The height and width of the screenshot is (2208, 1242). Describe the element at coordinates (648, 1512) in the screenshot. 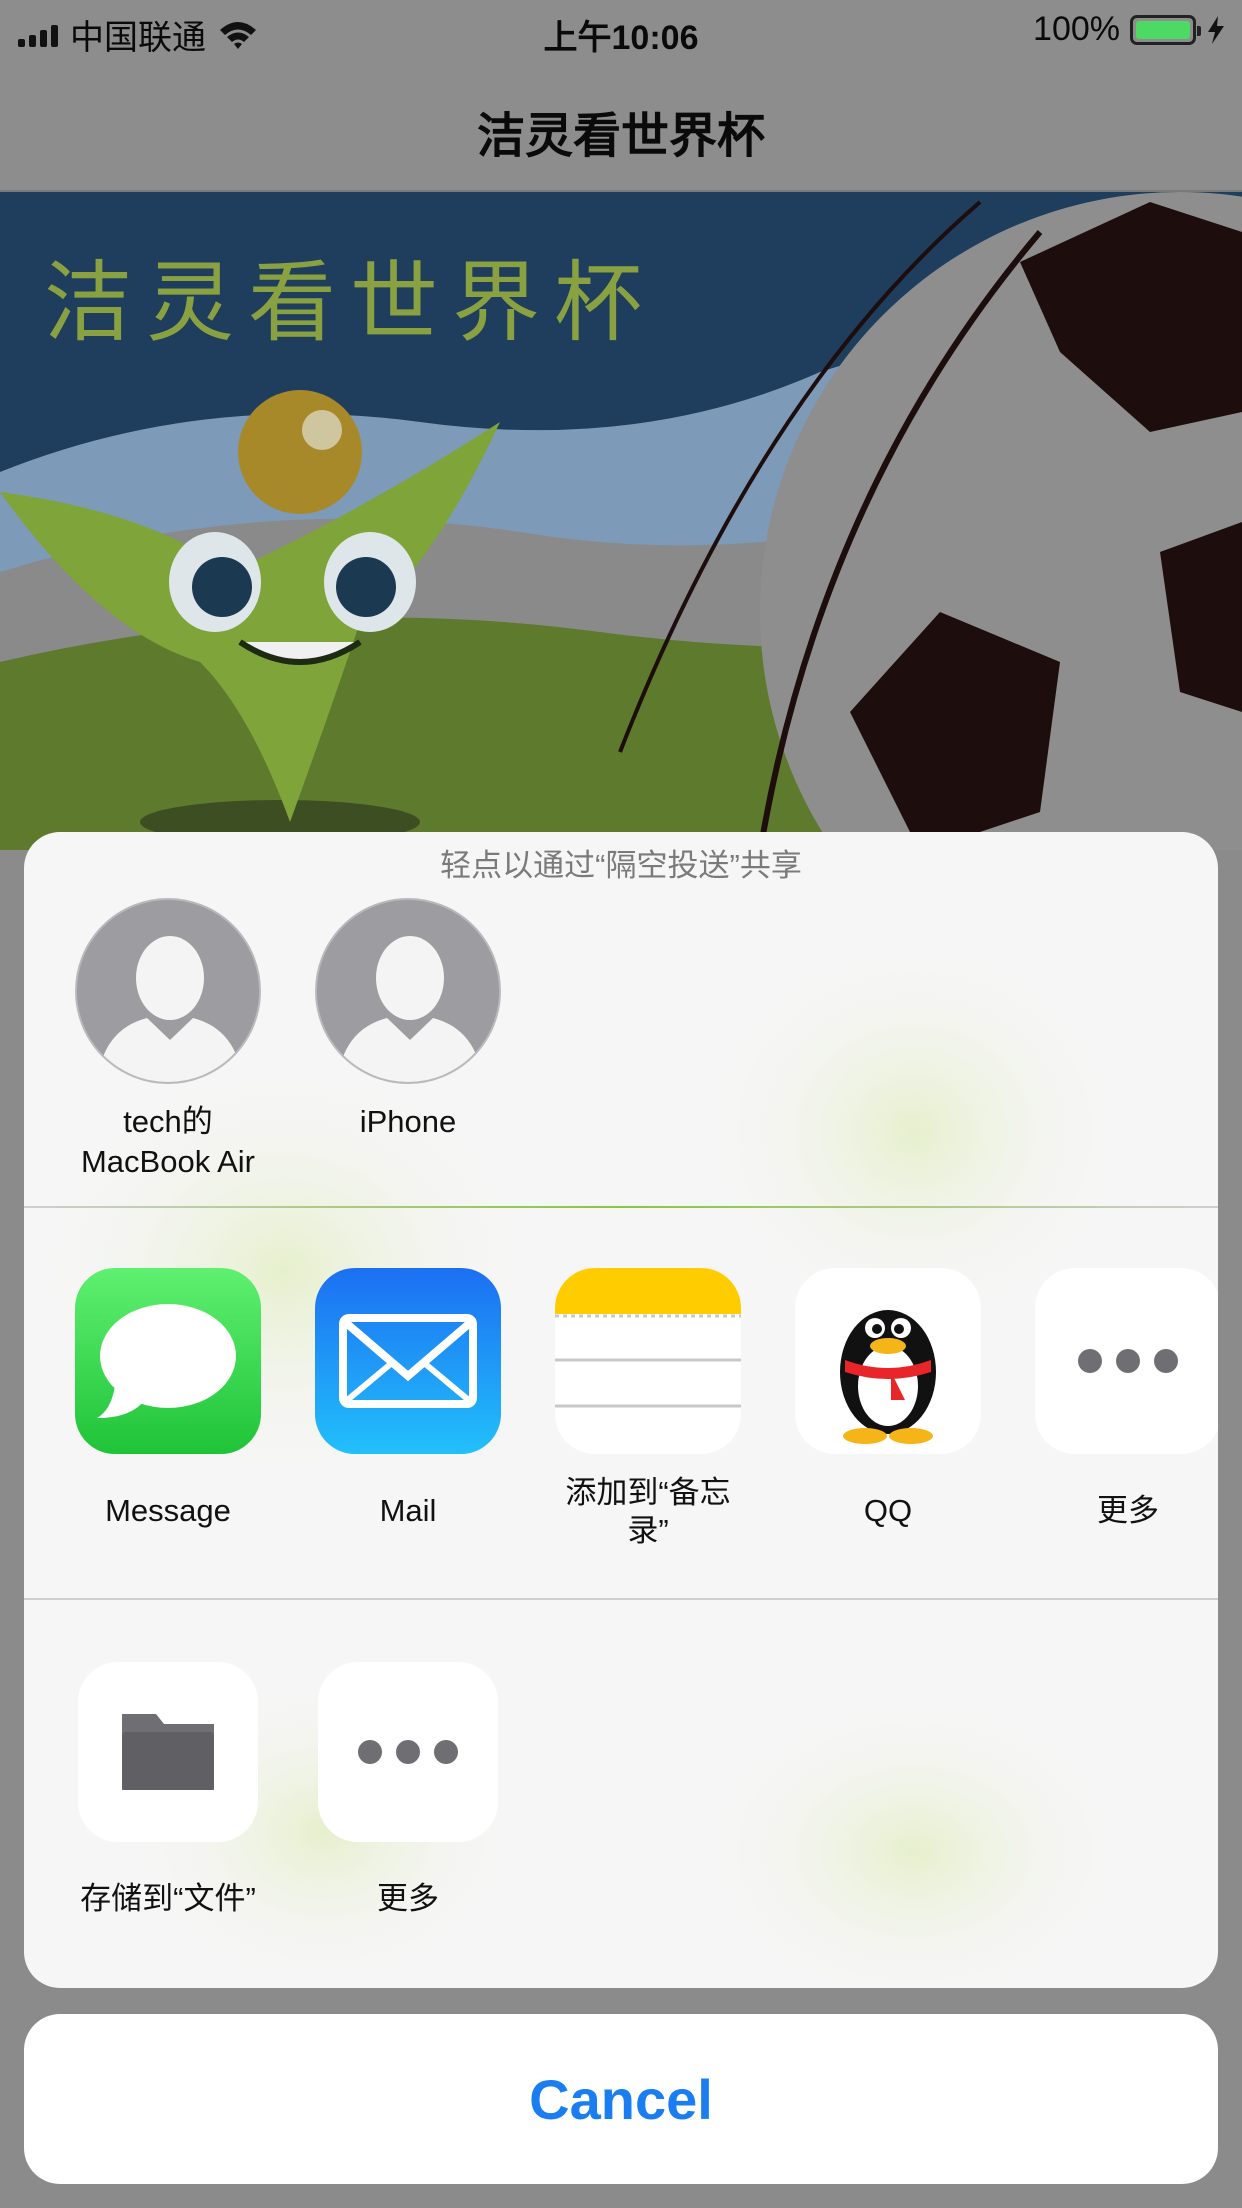

I see `app-label: 添加到“备忘 录”` at that location.